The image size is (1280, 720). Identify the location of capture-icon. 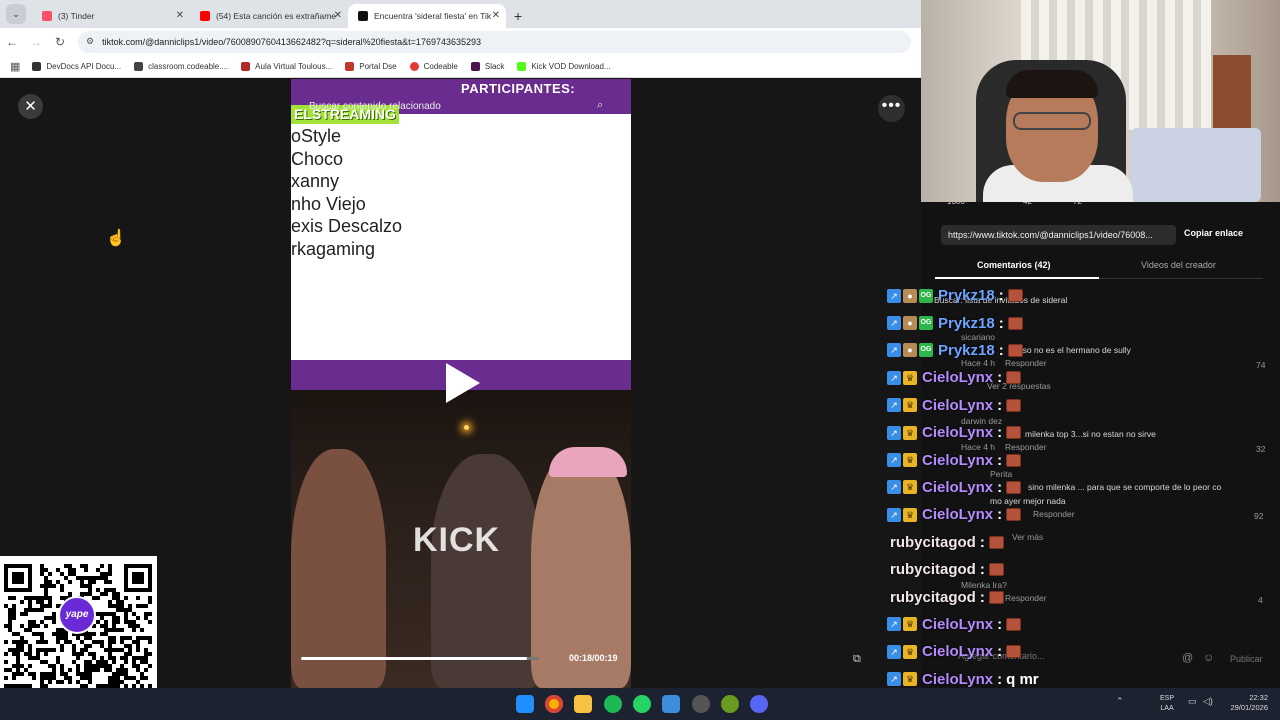
(701, 704).